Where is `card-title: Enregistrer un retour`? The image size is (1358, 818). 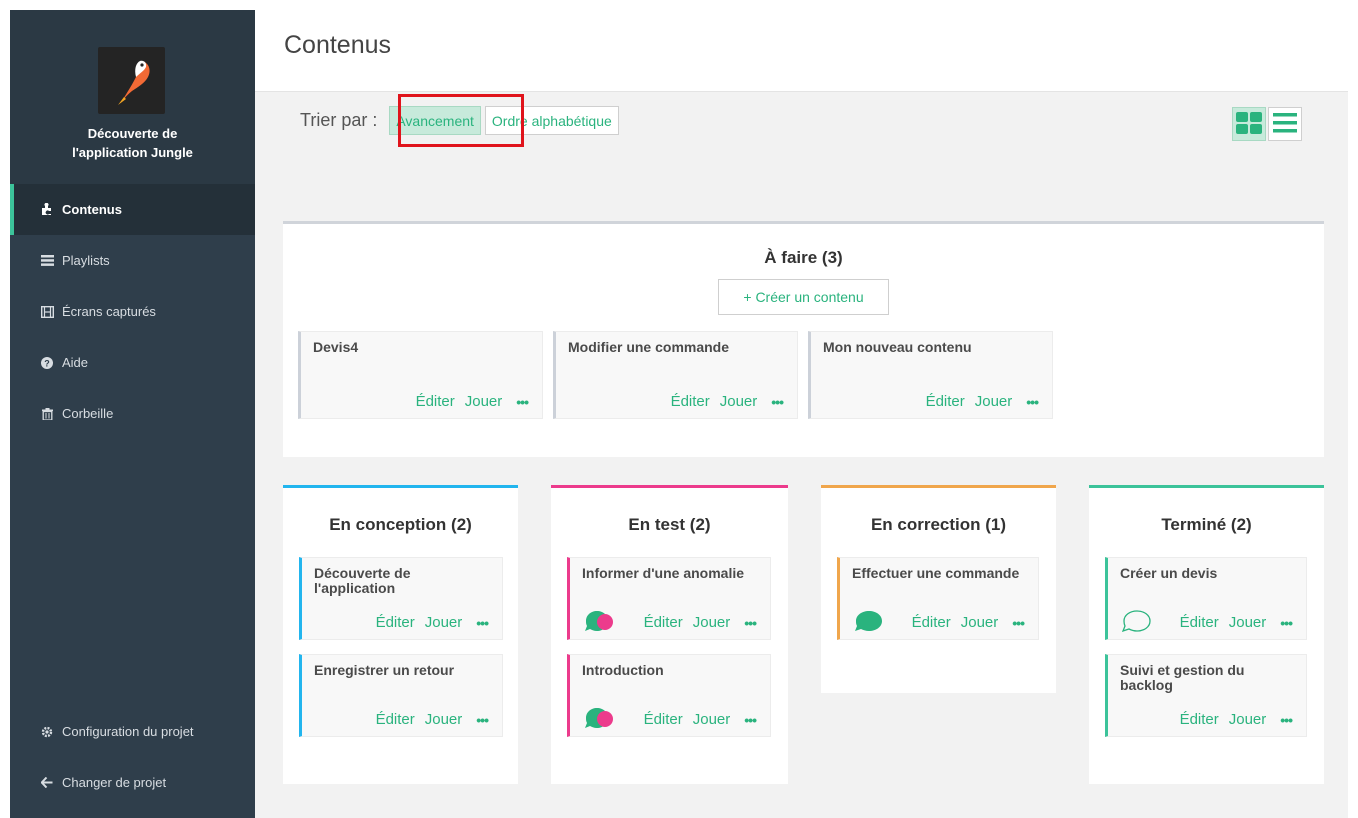 card-title: Enregistrer un retour is located at coordinates (384, 670).